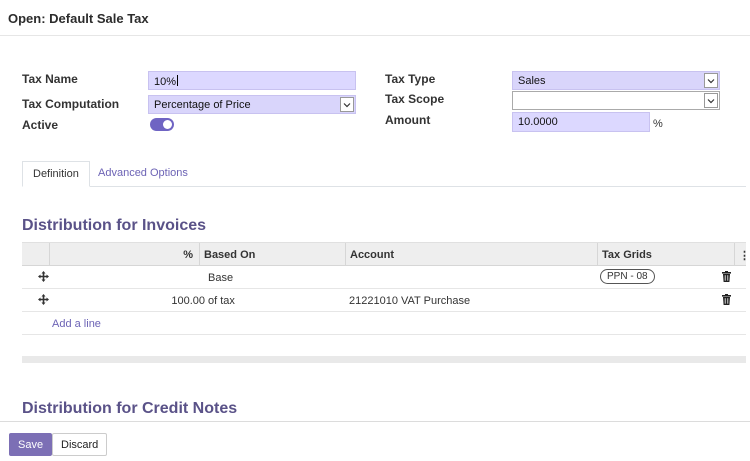  I want to click on tax-type-label: Tax Type, so click(410, 79).